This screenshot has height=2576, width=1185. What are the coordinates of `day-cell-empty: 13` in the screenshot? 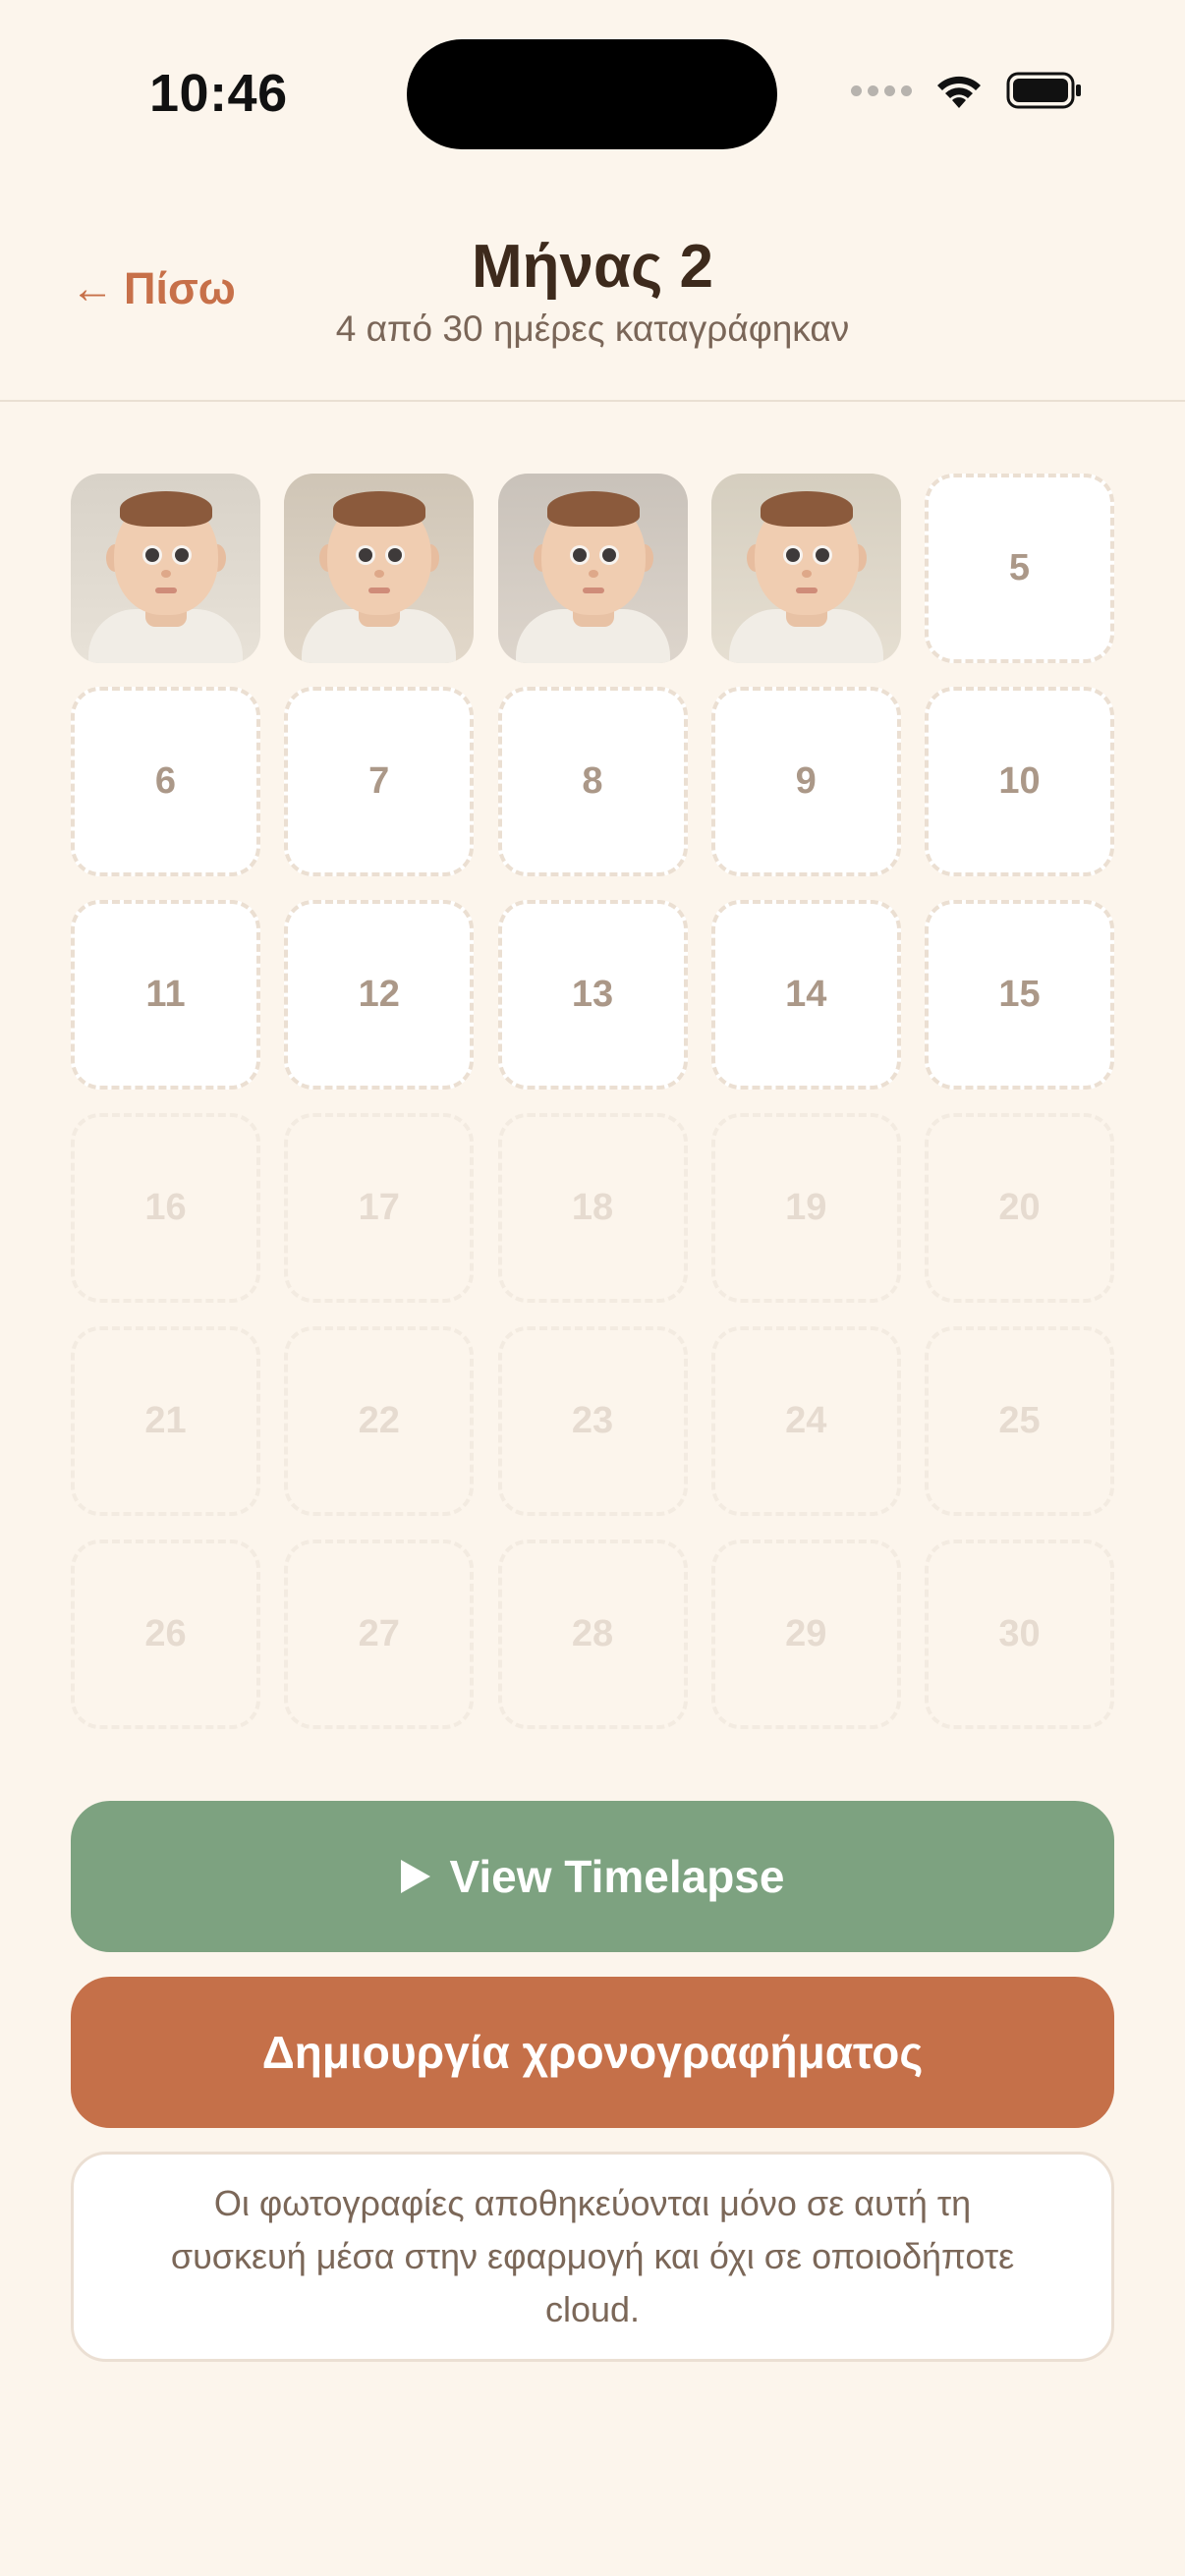 It's located at (592, 995).